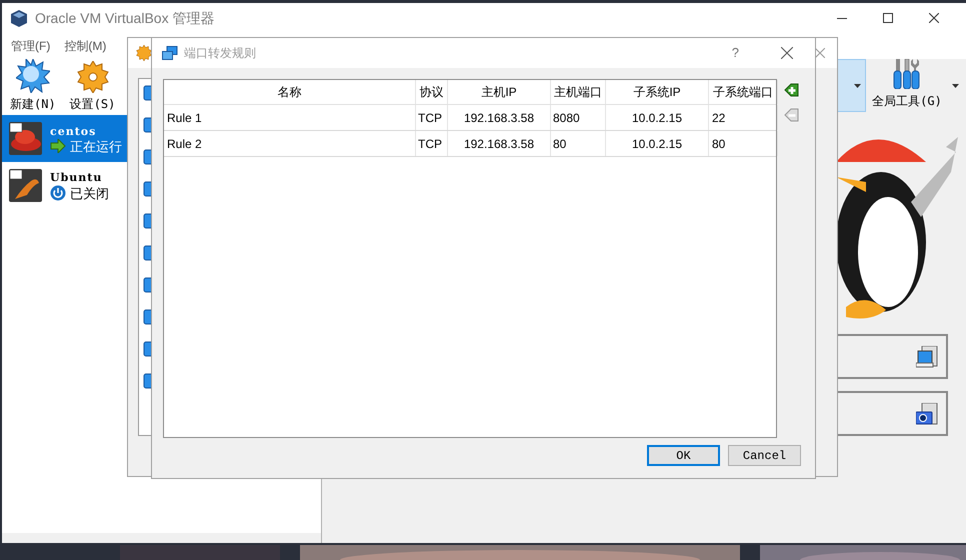 This screenshot has height=560, width=966. I want to click on menu-item: 控制(M), so click(85, 46).